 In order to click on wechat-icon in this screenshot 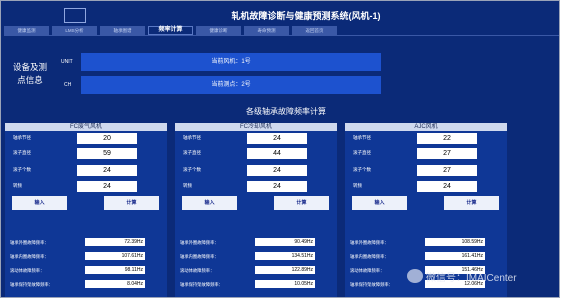, I will do `click(415, 276)`.